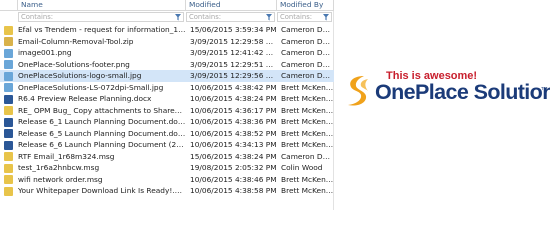 The image size is (550, 240). Describe the element at coordinates (358, 91) in the screenshot. I see `logo-mark-icon` at that location.